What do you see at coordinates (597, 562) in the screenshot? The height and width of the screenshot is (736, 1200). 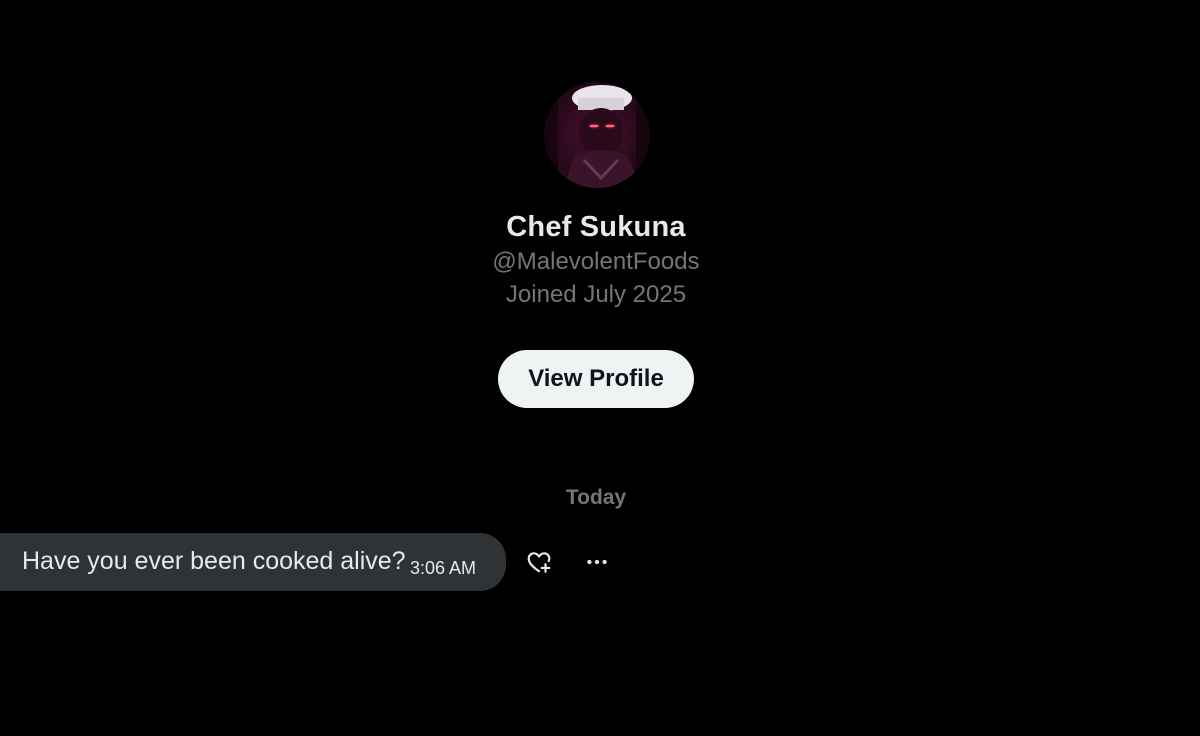 I see `more-horizontal-icon` at bounding box center [597, 562].